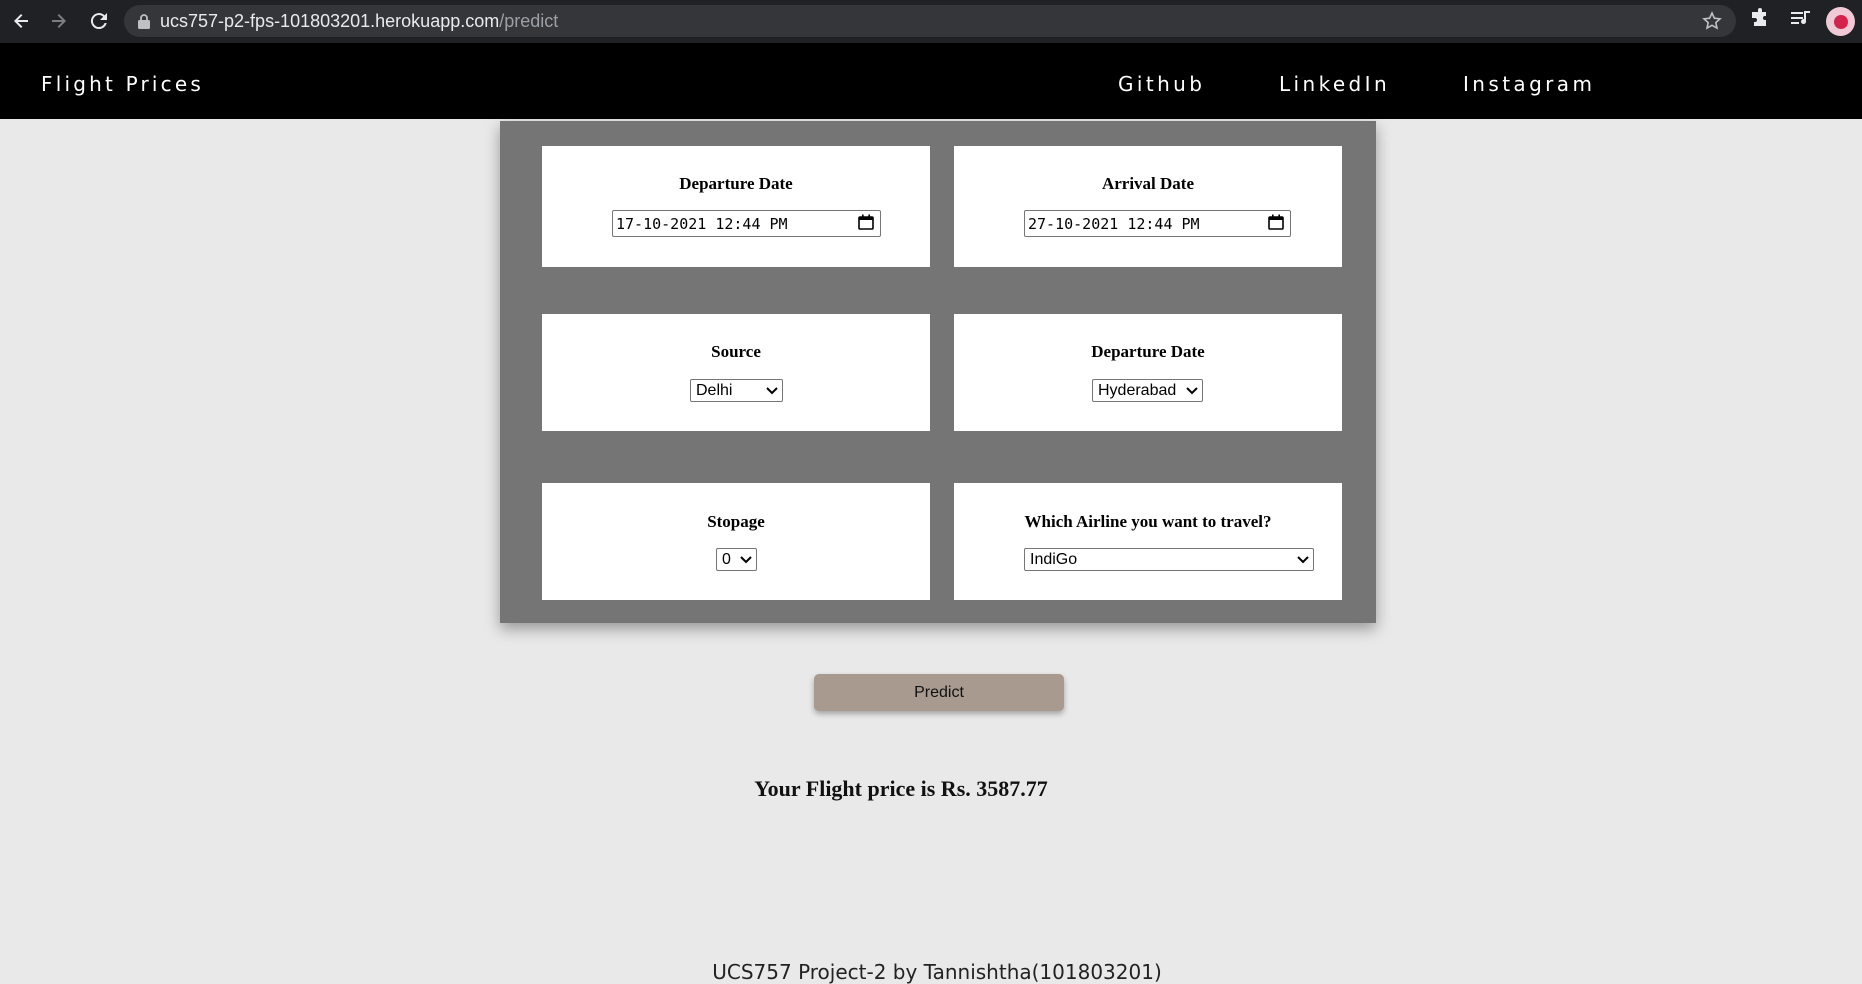 The height and width of the screenshot is (984, 1862). Describe the element at coordinates (736, 541) in the screenshot. I see `stopage-card: Stopage 0` at that location.